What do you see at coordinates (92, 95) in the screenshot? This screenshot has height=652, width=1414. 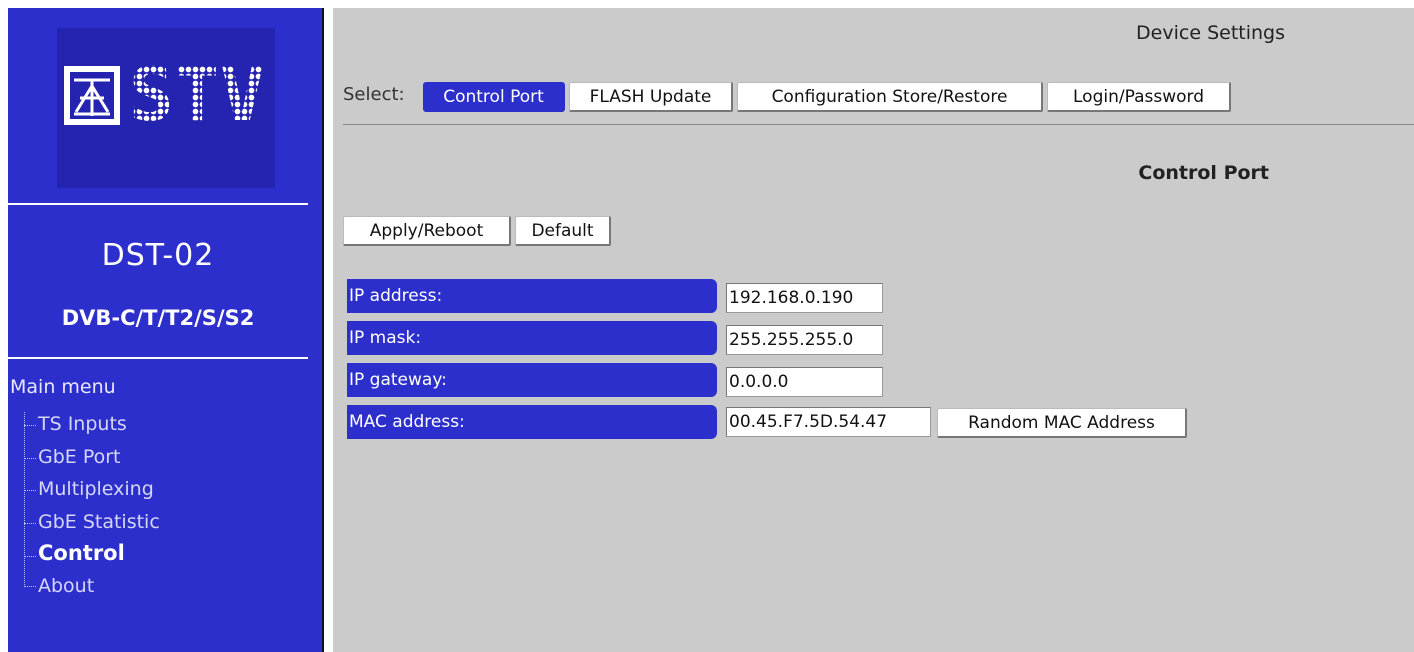 I see `logo-emblem-icon` at bounding box center [92, 95].